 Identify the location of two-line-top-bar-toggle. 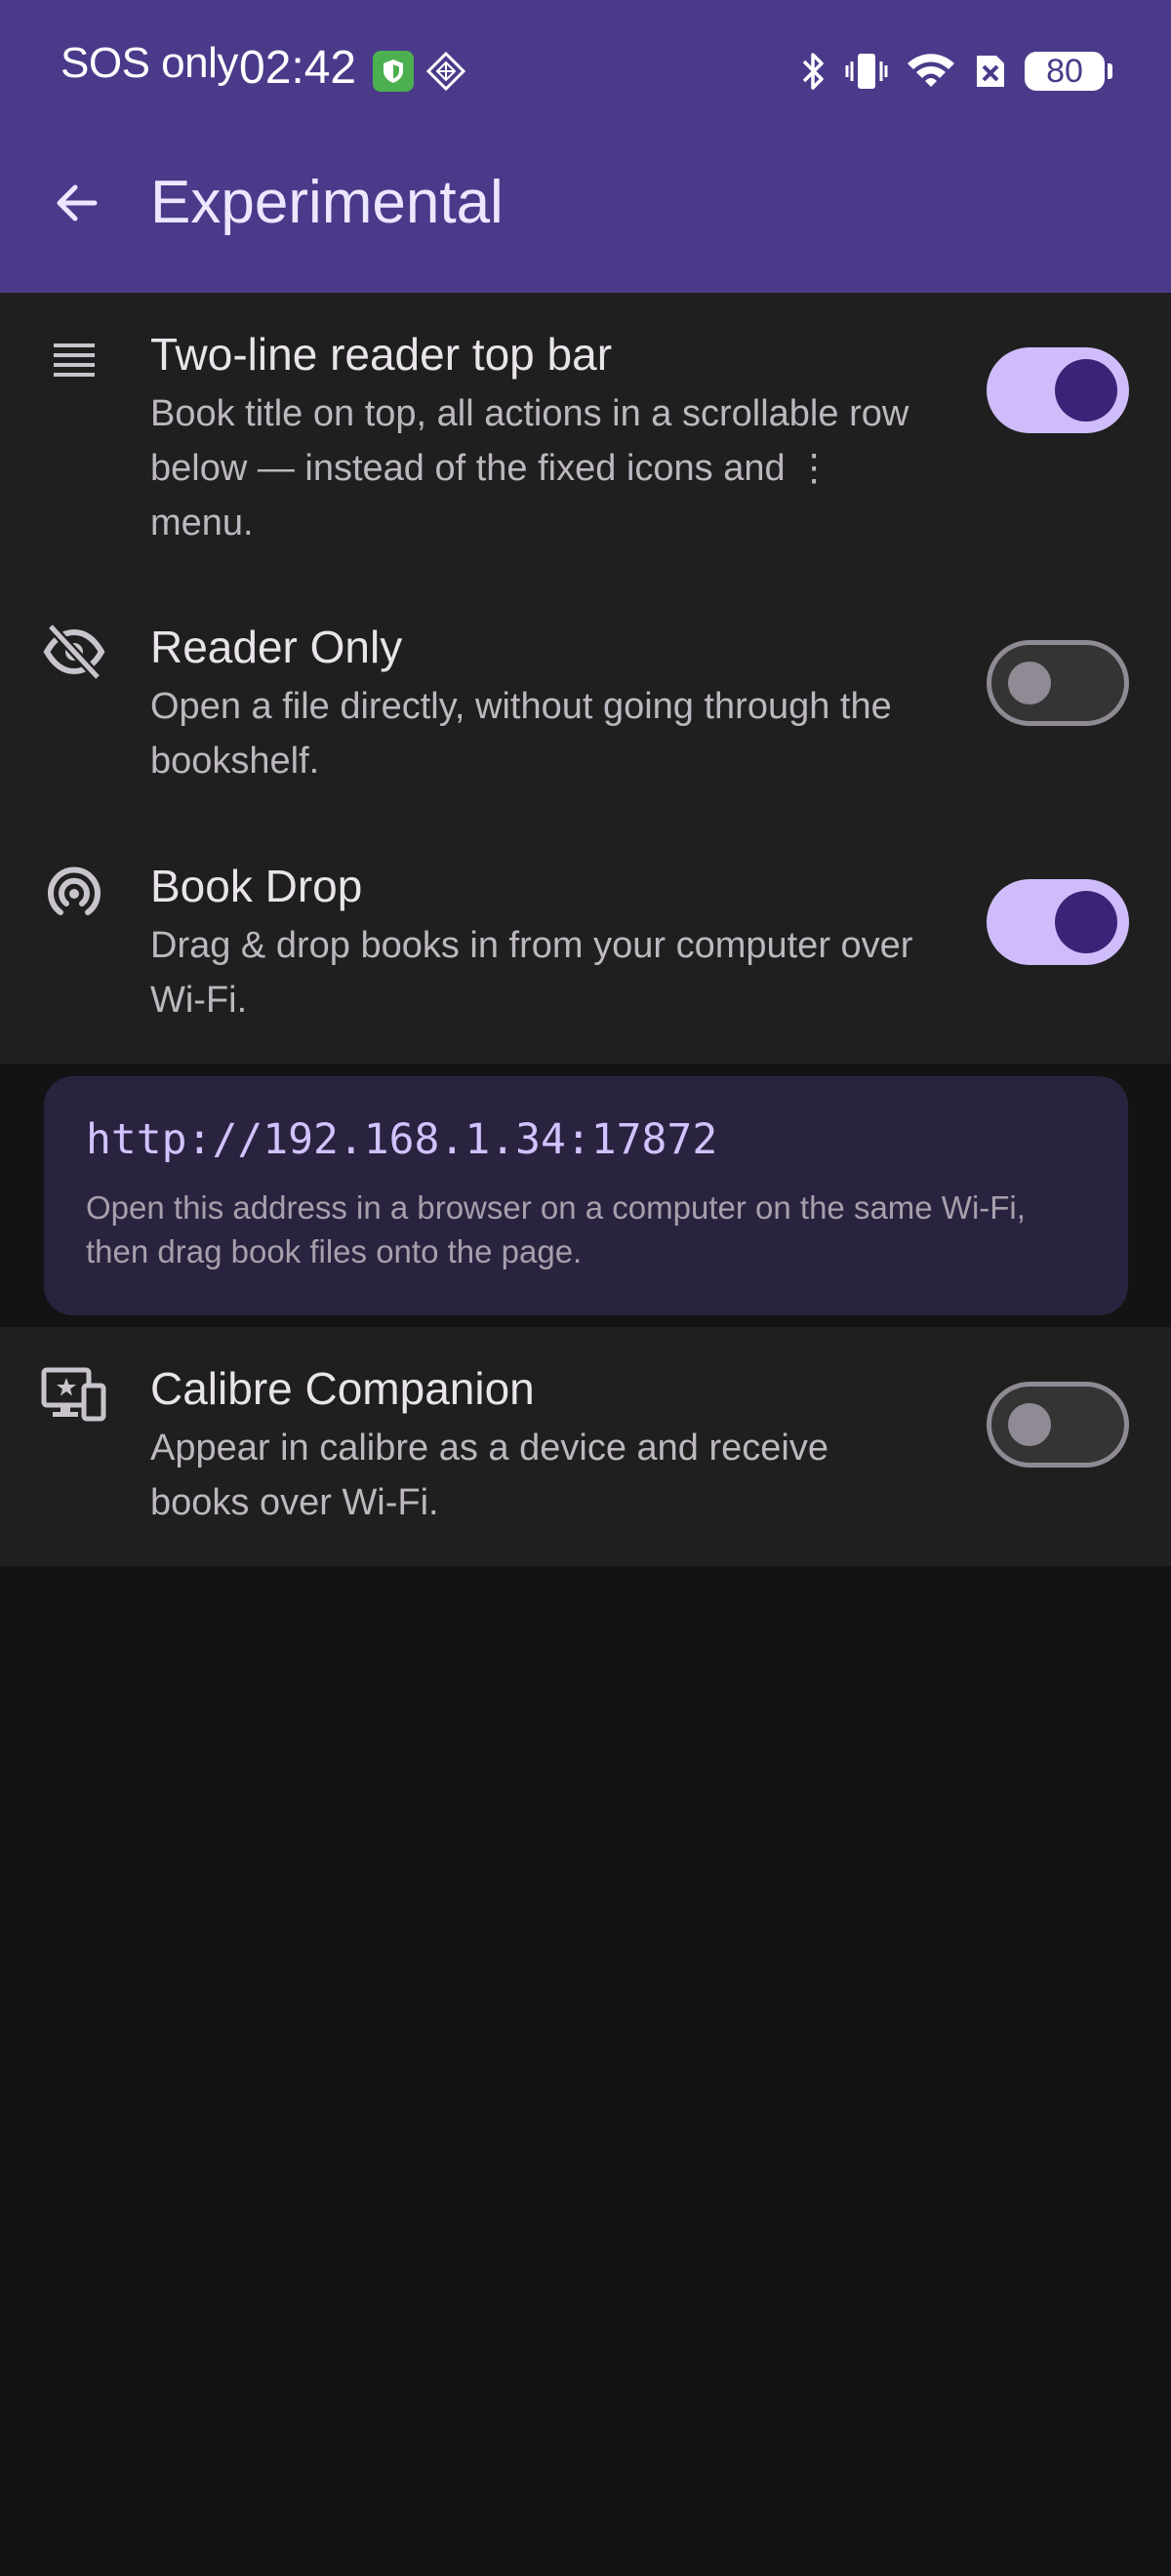
(1058, 390).